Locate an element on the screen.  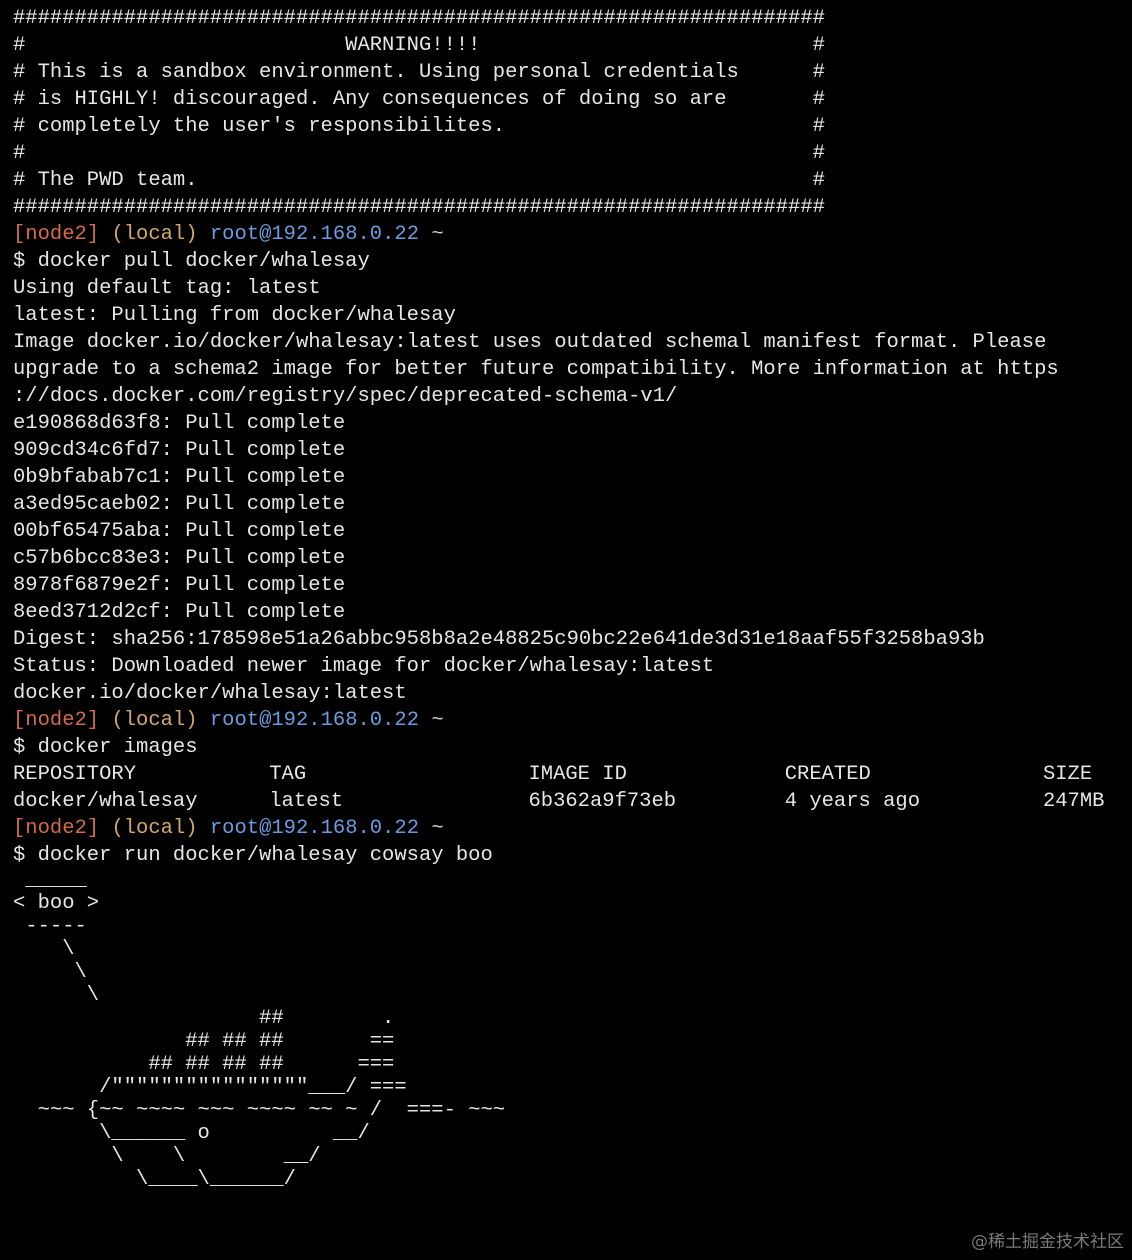
output-line: latest: Pulling from docker/whalesay is located at coordinates (234, 315).